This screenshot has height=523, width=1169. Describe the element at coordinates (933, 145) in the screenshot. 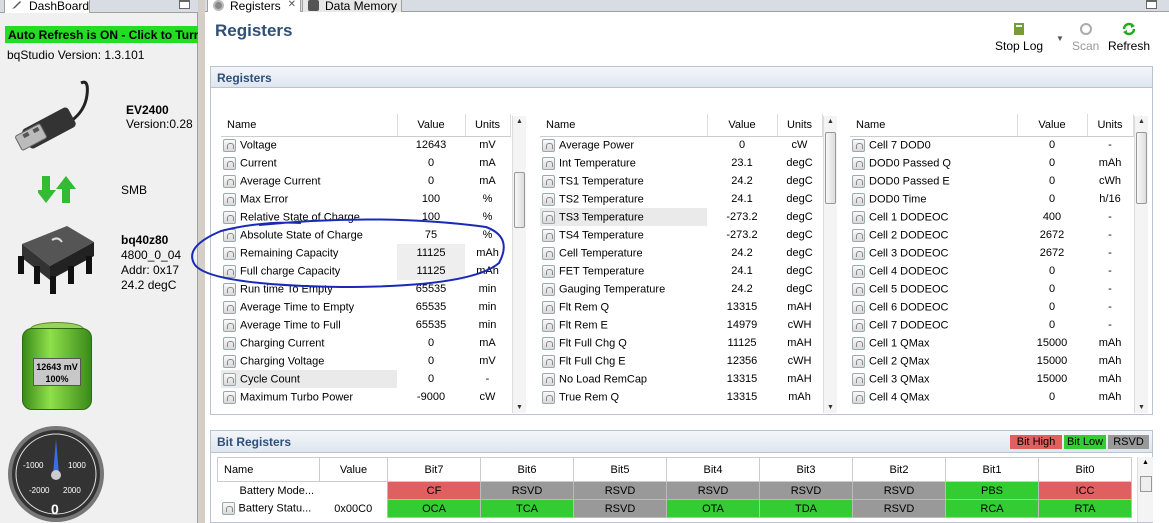

I see `register-name-cell: Cell 7 DOD0` at that location.